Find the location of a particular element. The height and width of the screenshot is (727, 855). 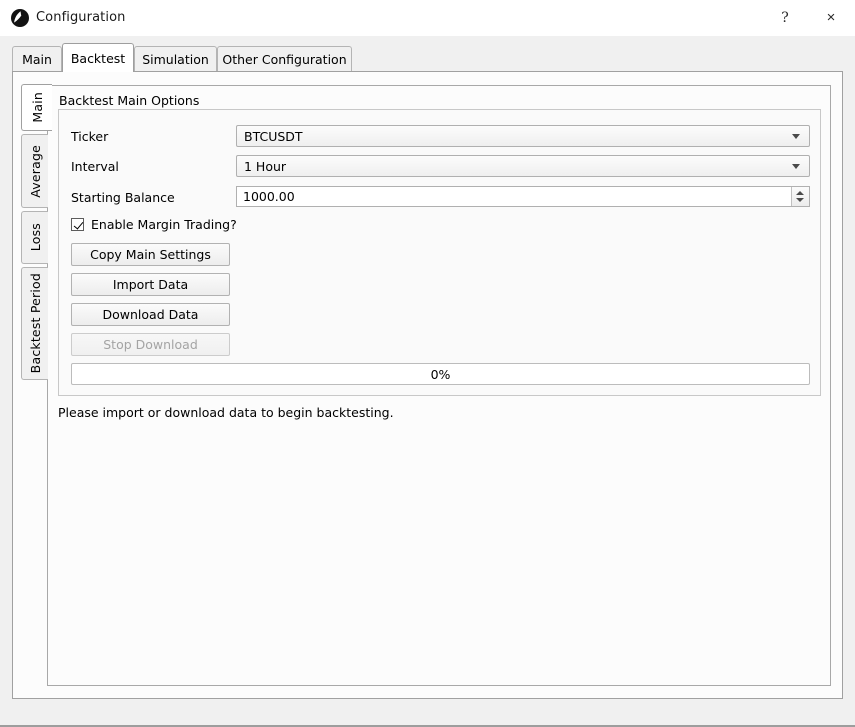

app-logo-icon is located at coordinates (20, 18).